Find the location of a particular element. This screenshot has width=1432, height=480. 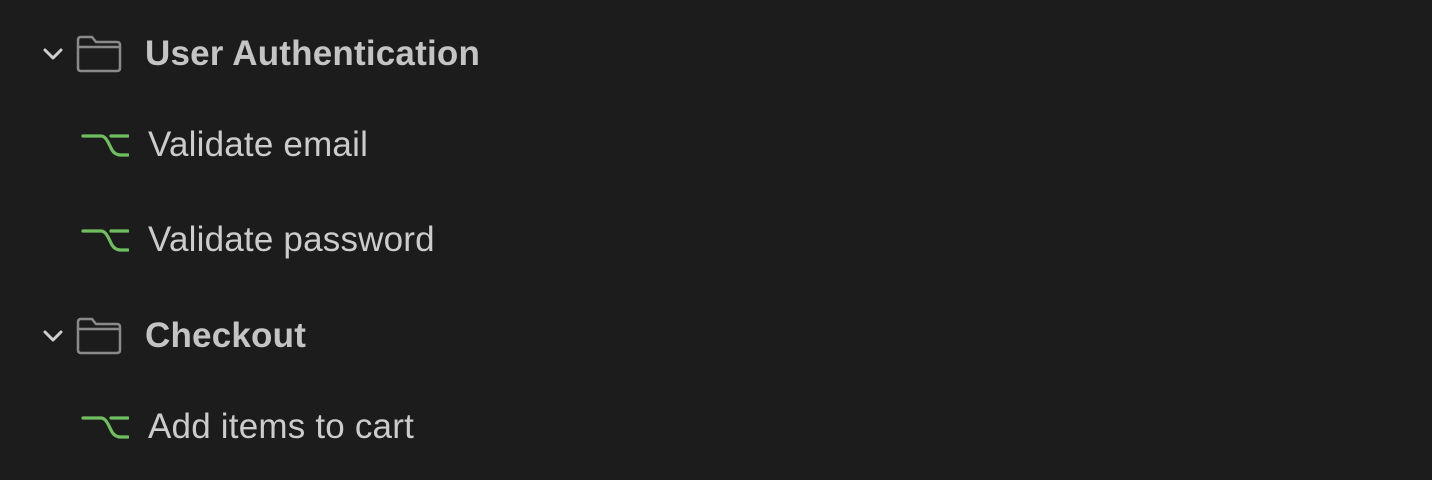

tree-item-label: Validate email is located at coordinates (258, 144).